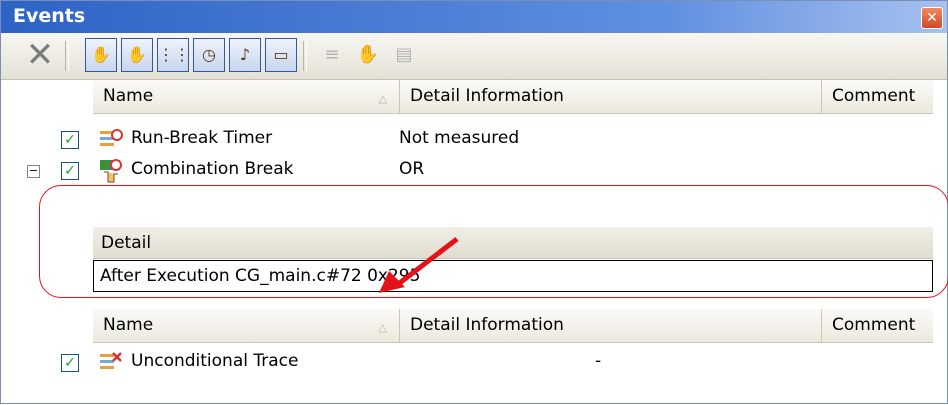 This screenshot has width=948, height=405. Describe the element at coordinates (202, 138) in the screenshot. I see `event-name: Run-Break Timer` at that location.